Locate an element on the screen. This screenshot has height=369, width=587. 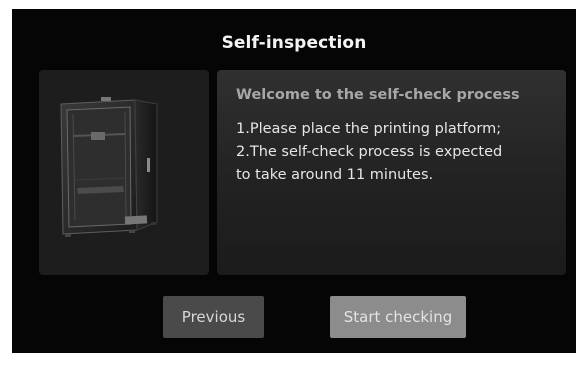
3d-printer-image is located at coordinates (109, 167).